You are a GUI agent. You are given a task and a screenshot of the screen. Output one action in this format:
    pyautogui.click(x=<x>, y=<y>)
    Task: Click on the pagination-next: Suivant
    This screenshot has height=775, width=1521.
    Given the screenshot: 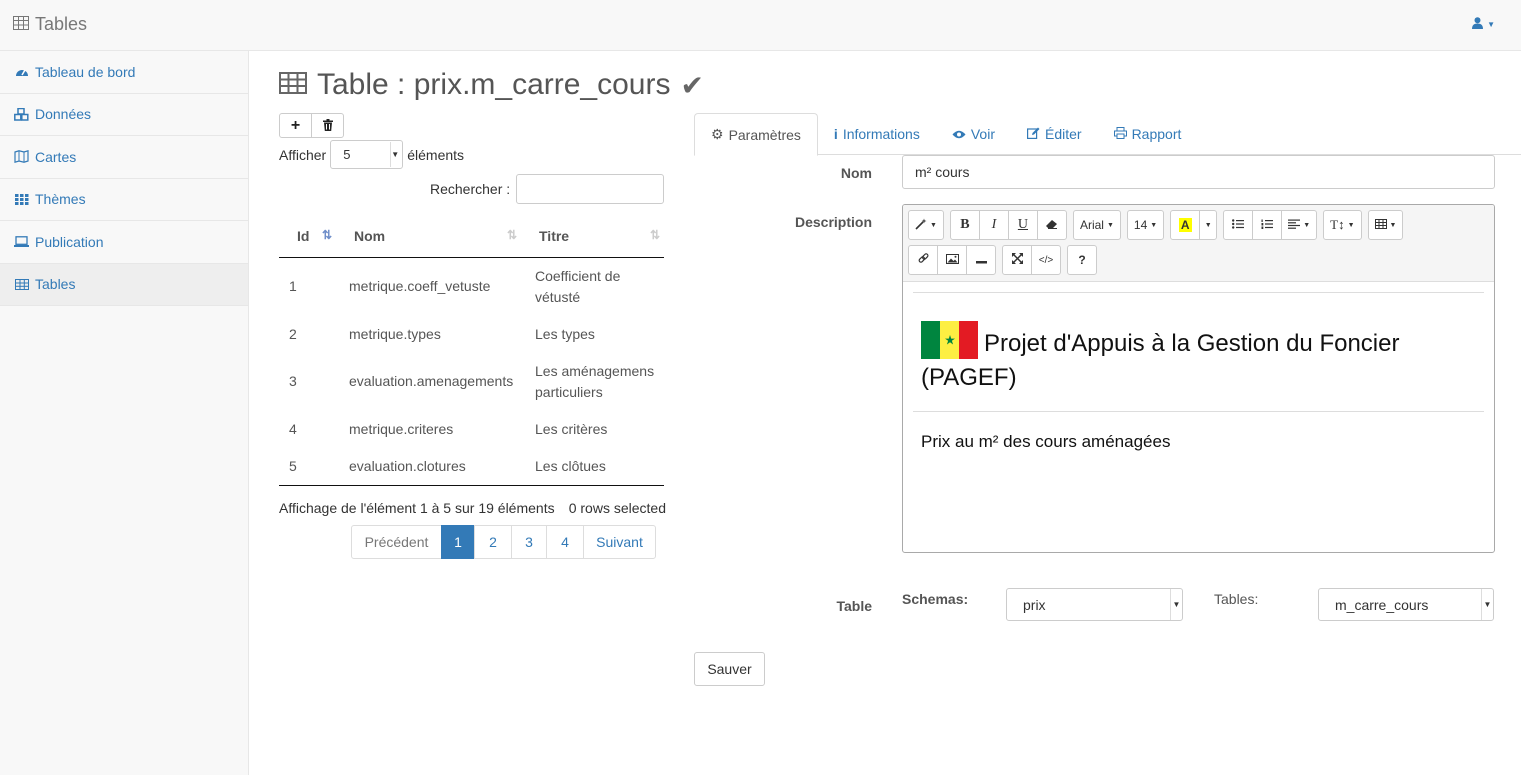 What is the action you would take?
    pyautogui.click(x=619, y=542)
    